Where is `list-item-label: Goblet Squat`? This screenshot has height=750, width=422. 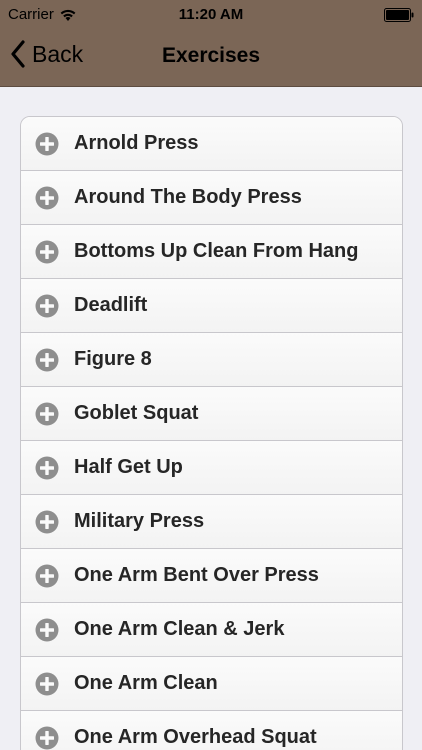 list-item-label: Goblet Squat is located at coordinates (136, 413).